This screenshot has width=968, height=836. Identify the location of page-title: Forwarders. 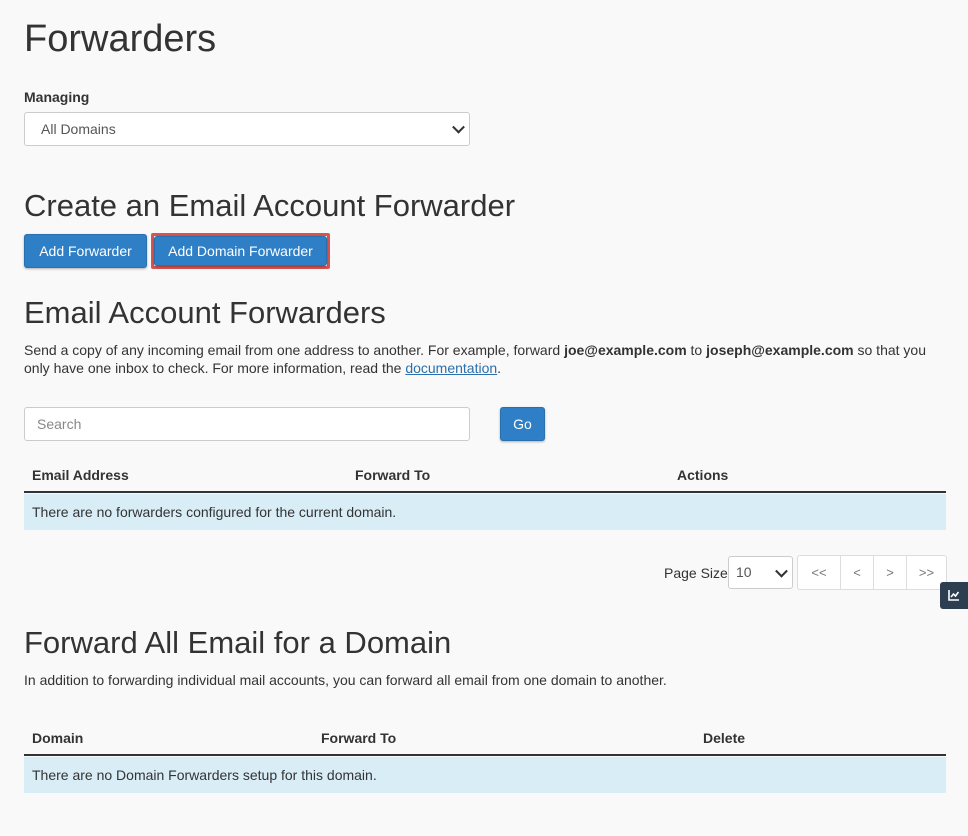
(120, 39).